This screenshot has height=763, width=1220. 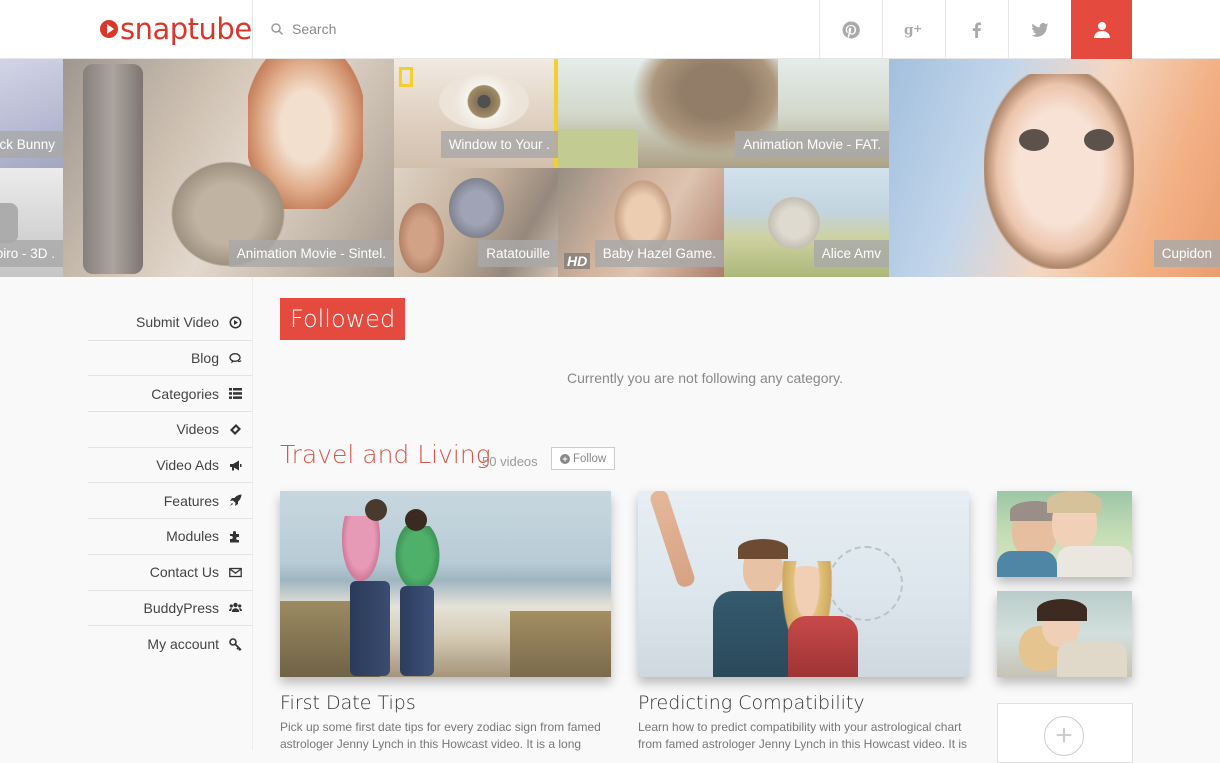 I want to click on featured-tile: Animation Movie - Sintel., so click(x=228, y=168).